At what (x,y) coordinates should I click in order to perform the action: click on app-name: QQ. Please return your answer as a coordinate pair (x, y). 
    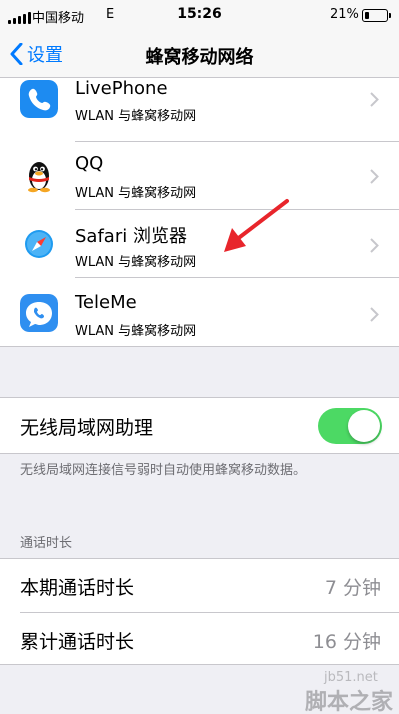
    Looking at the image, I should click on (89, 163).